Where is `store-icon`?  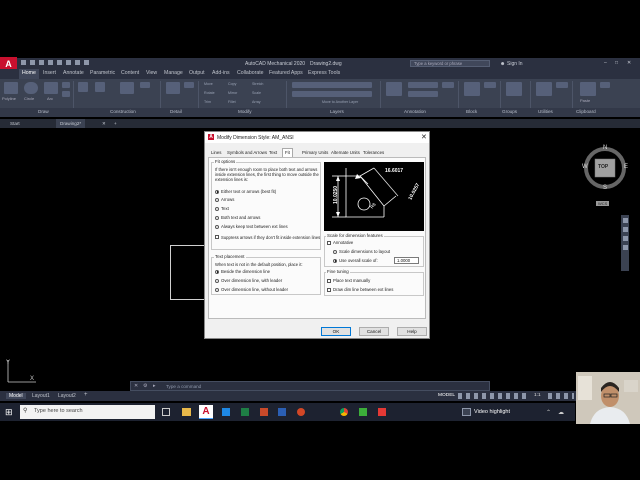
store-icon is located at coordinates (226, 412).